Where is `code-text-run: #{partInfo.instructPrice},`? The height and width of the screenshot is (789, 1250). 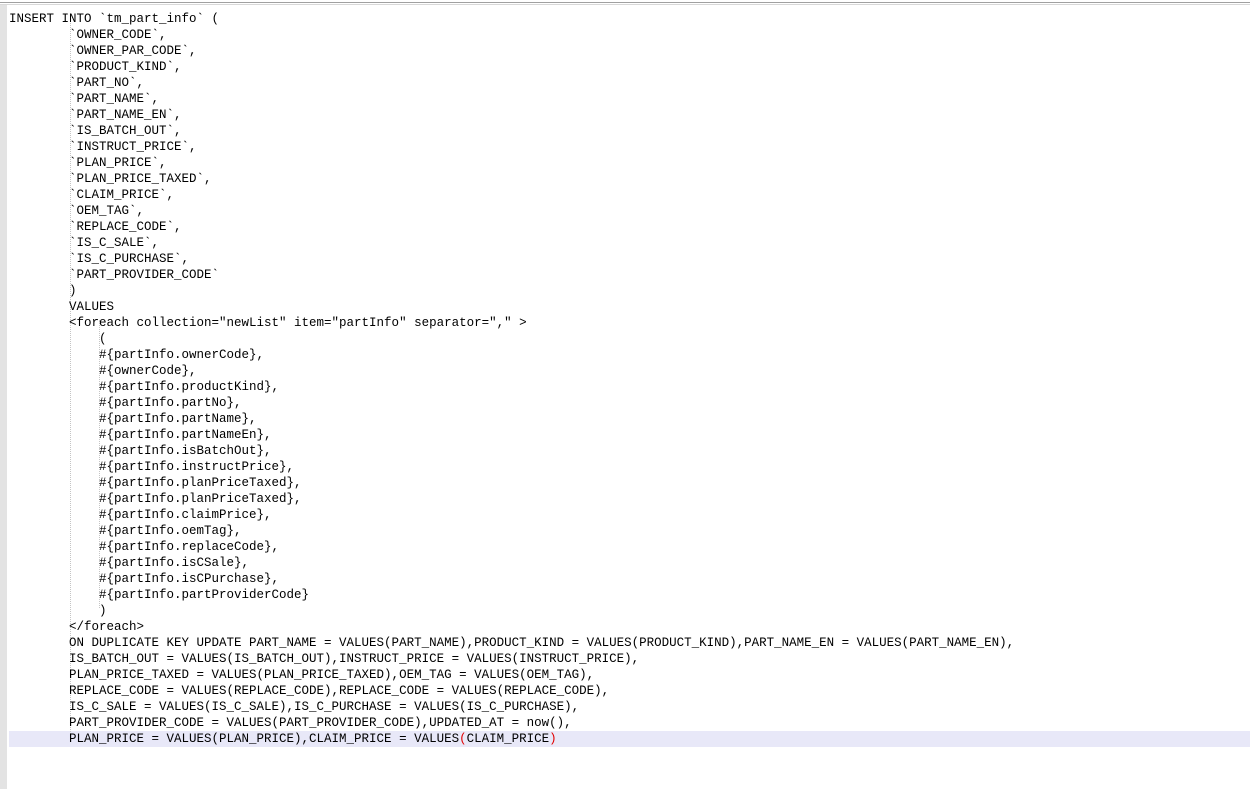
code-text-run: #{partInfo.instructPrice}, is located at coordinates (152, 467).